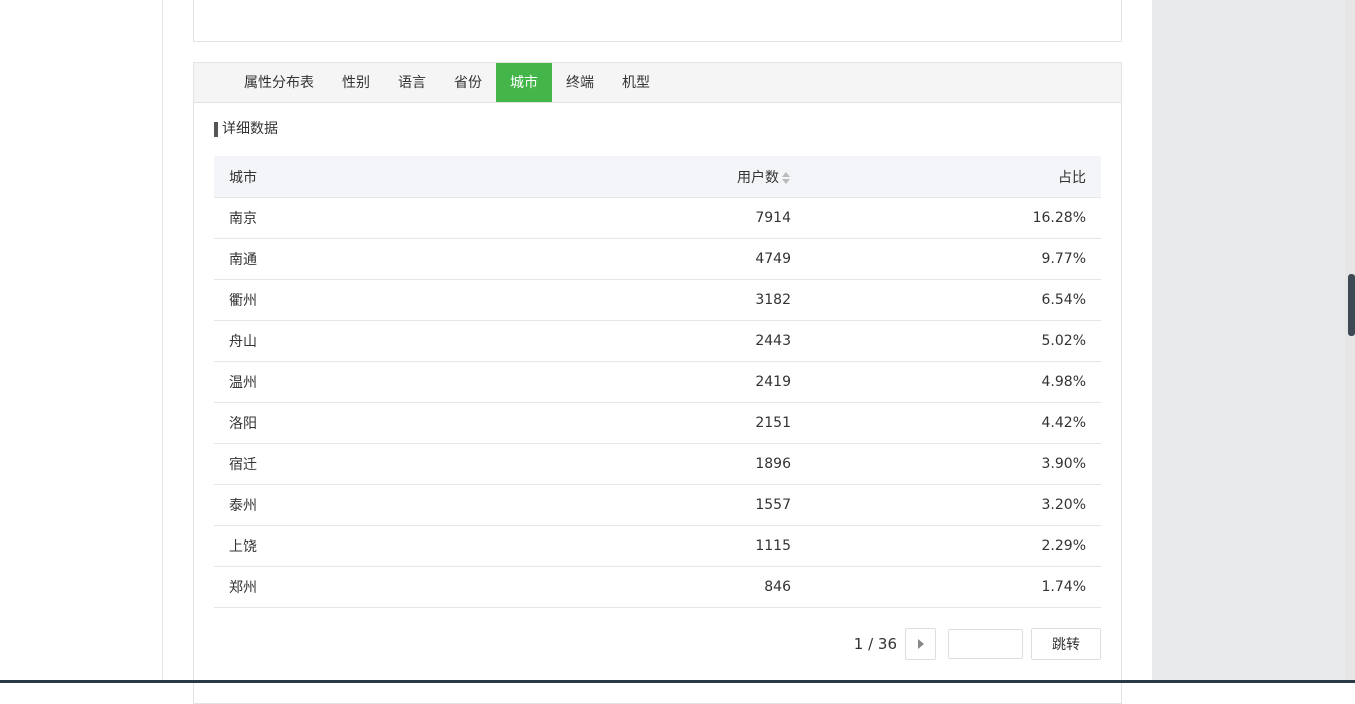  Describe the element at coordinates (875, 644) in the screenshot. I see `page-indicator: 1 / 36` at that location.